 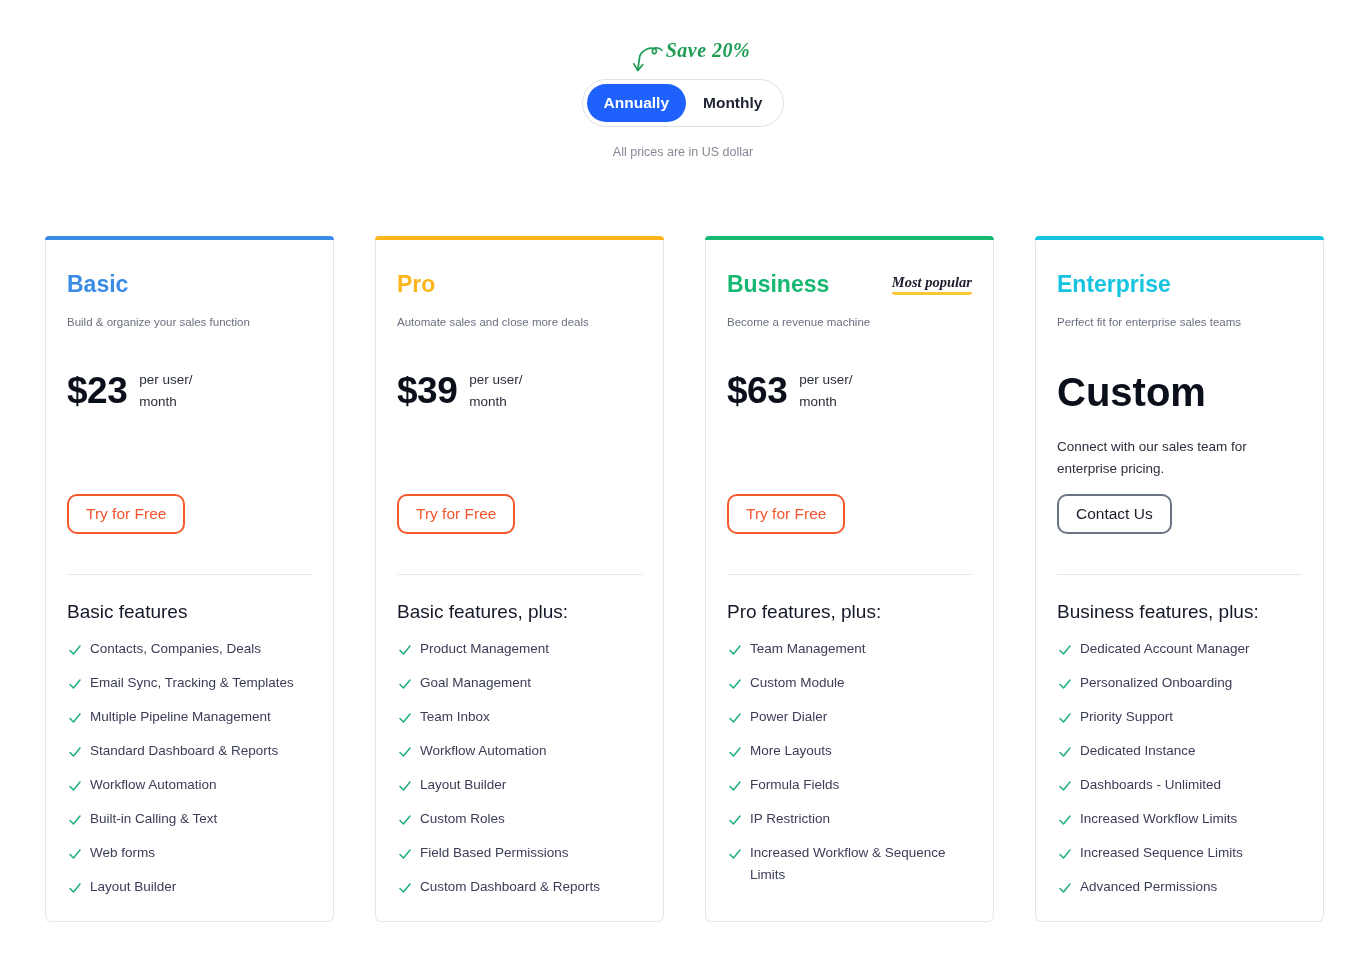 What do you see at coordinates (98, 284) in the screenshot?
I see `plan-name: Basic` at bounding box center [98, 284].